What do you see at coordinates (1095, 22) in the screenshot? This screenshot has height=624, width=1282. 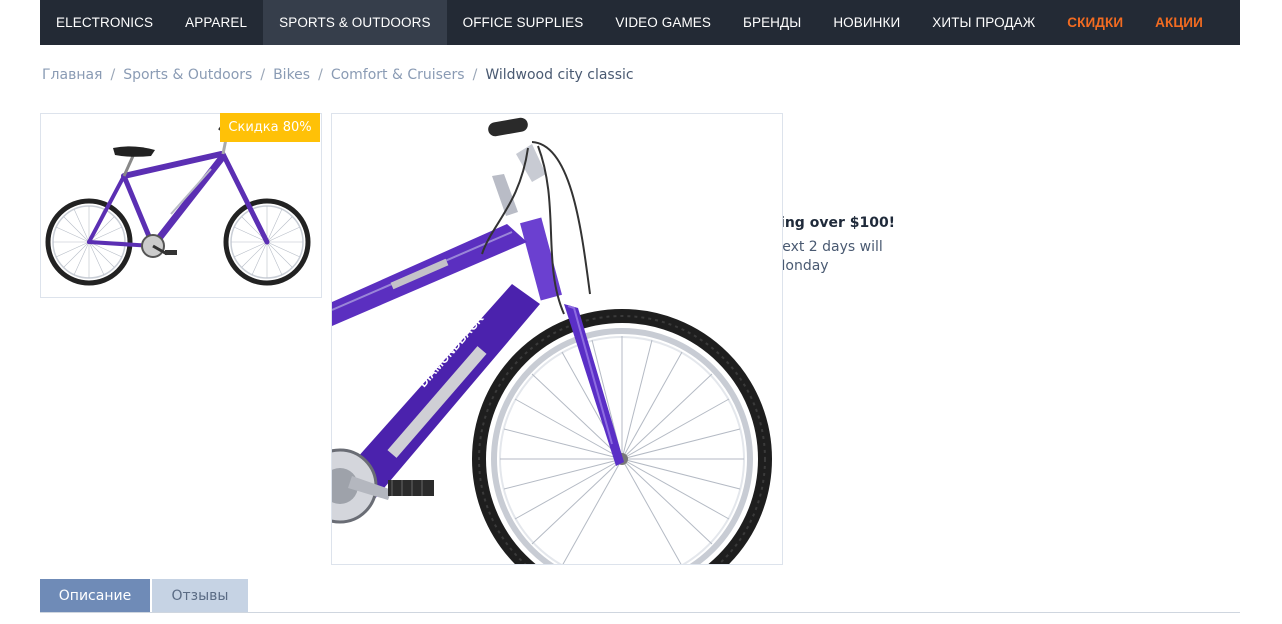 I see `nav-item-discounts: СКИДКИ` at bounding box center [1095, 22].